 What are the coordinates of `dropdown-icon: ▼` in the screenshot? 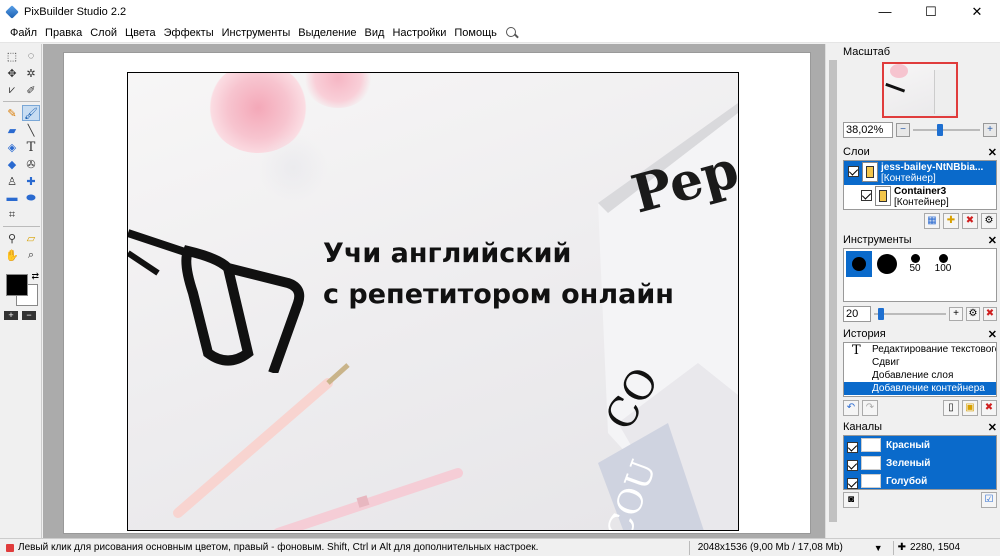 It's located at (878, 548).